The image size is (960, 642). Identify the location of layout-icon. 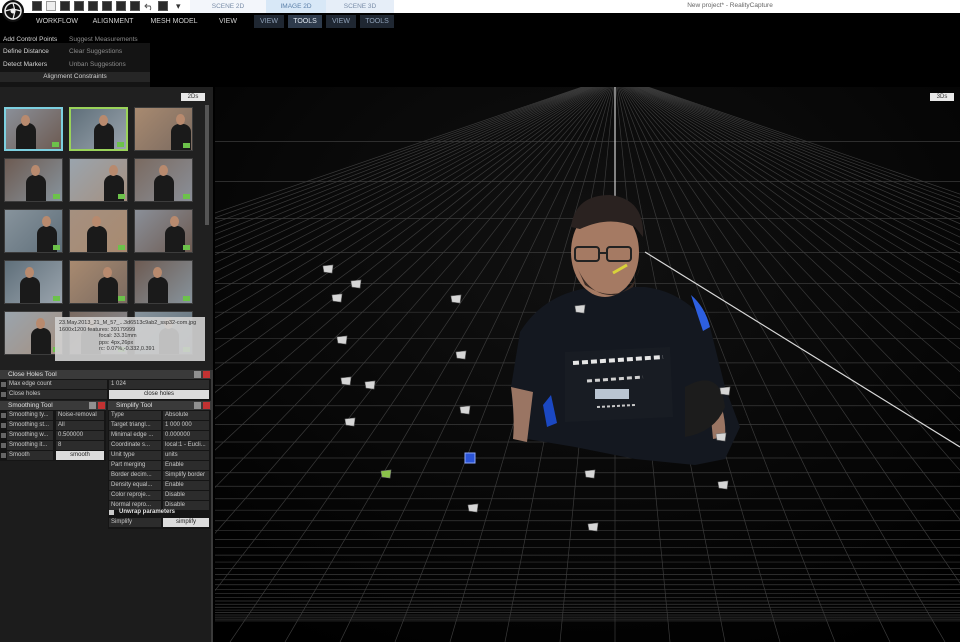
(51, 6).